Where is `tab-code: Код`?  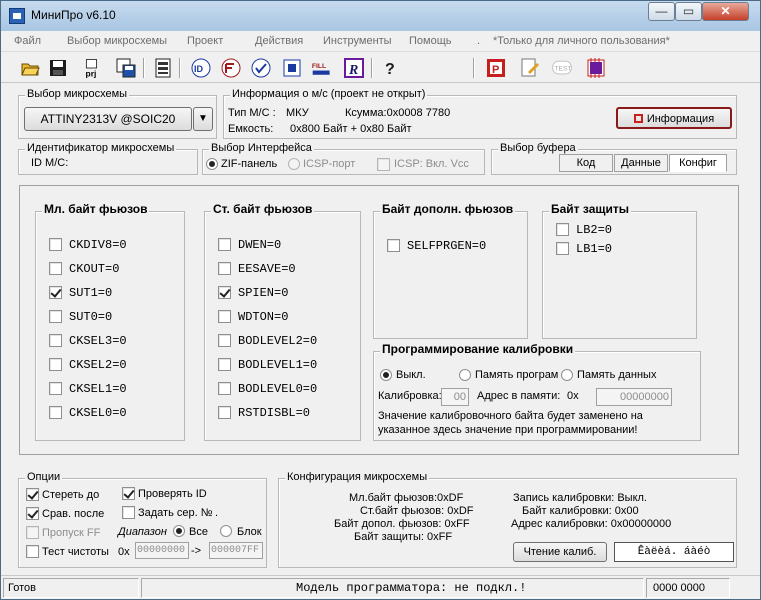
tab-code: Код is located at coordinates (586, 163).